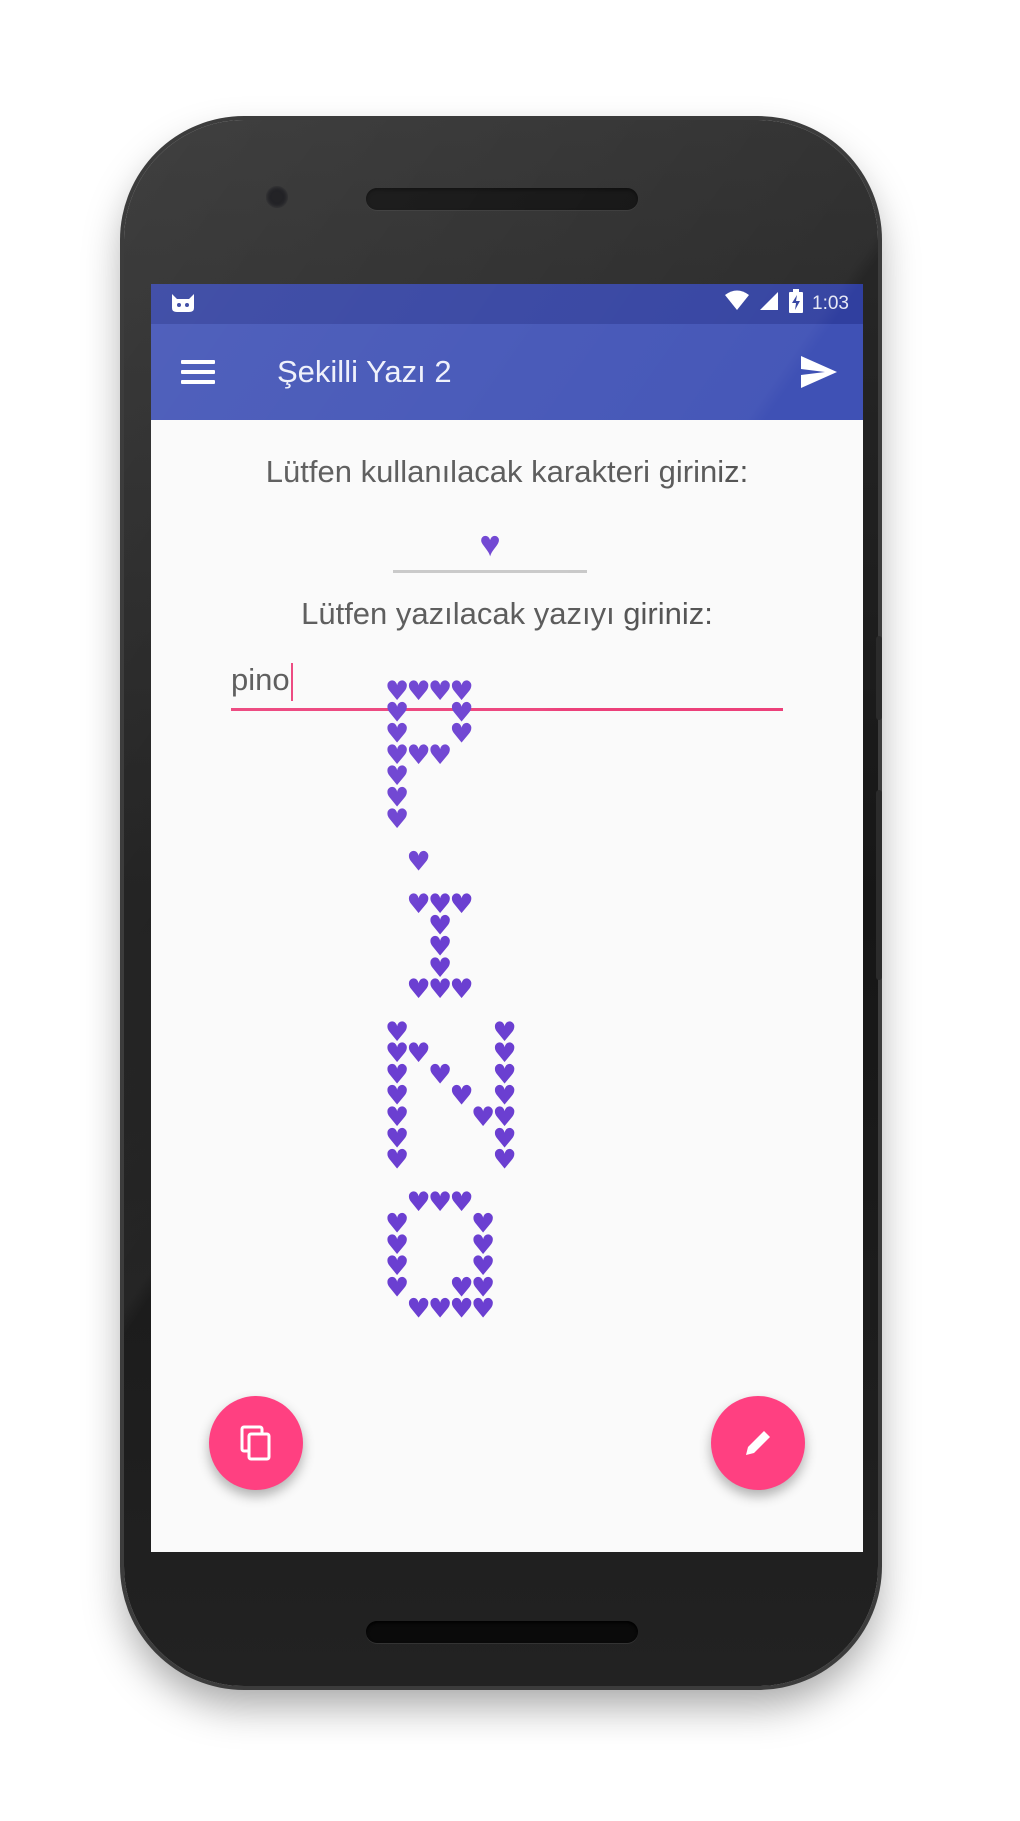 Image resolution: width=1020 pixels, height=1821 pixels. Describe the element at coordinates (737, 304) in the screenshot. I see `wifi-icon` at that location.